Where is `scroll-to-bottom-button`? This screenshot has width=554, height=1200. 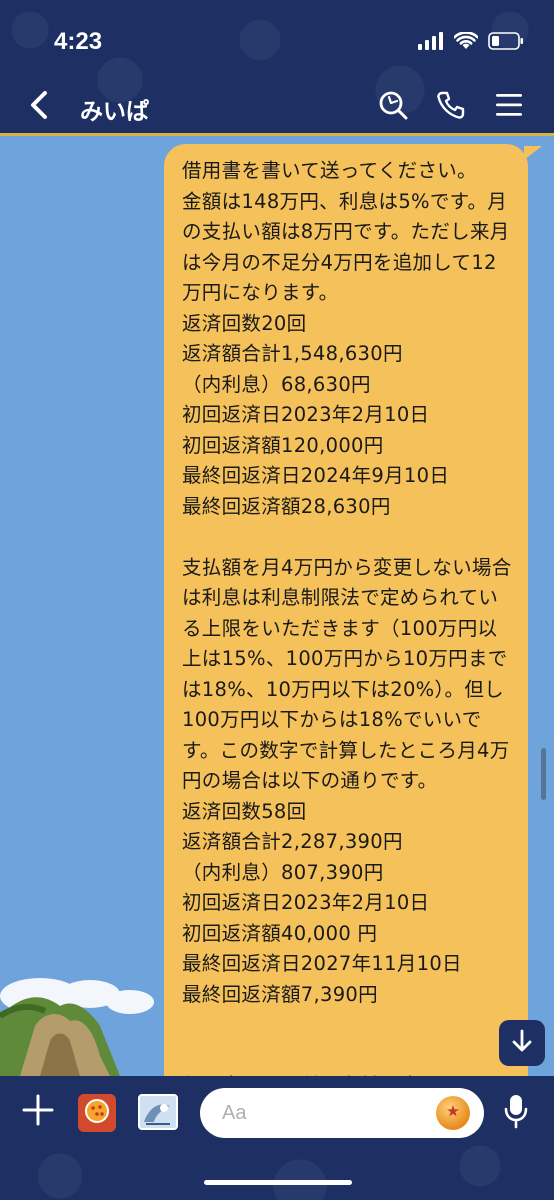
scroll-to-bottom-button is located at coordinates (522, 1043).